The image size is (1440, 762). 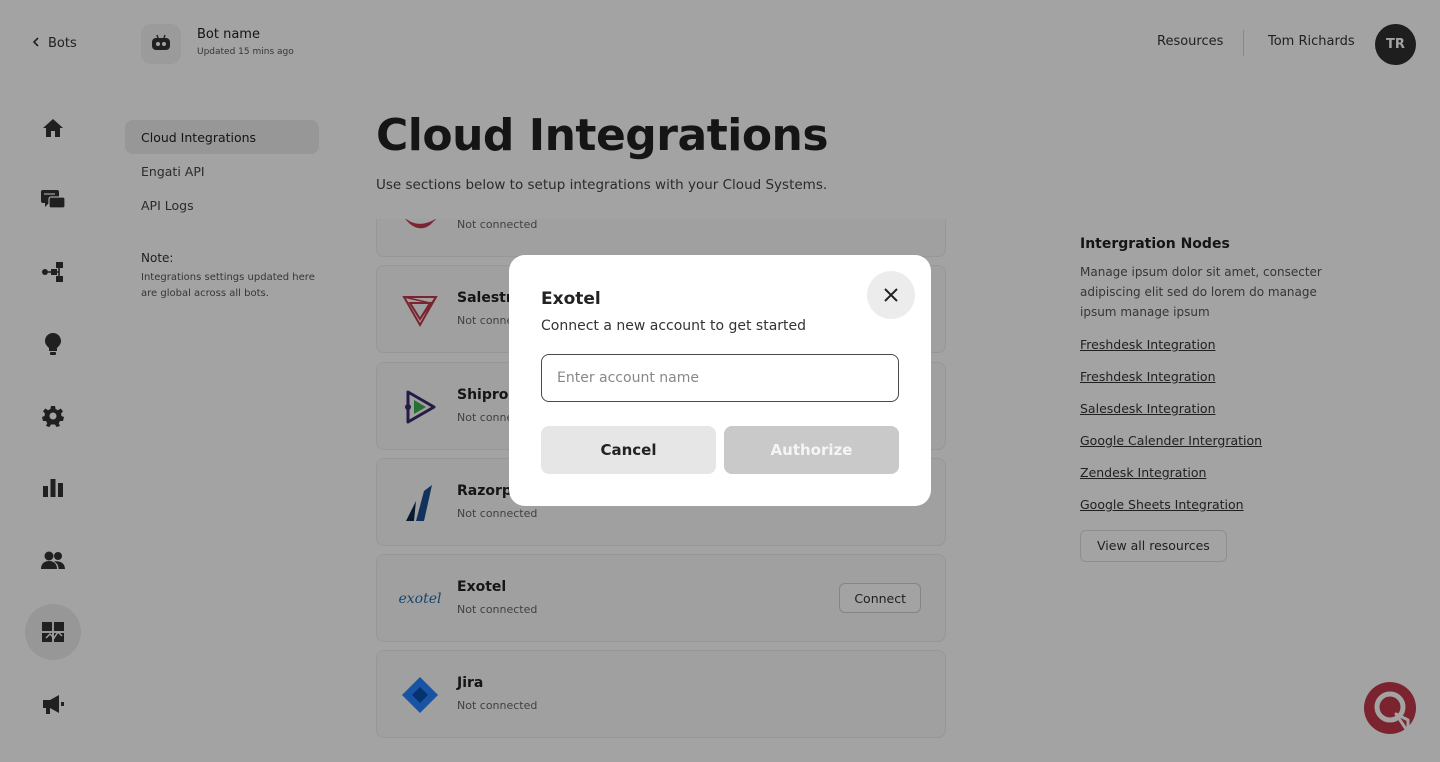 I want to click on cancel-button: Cancel, so click(x=628, y=450).